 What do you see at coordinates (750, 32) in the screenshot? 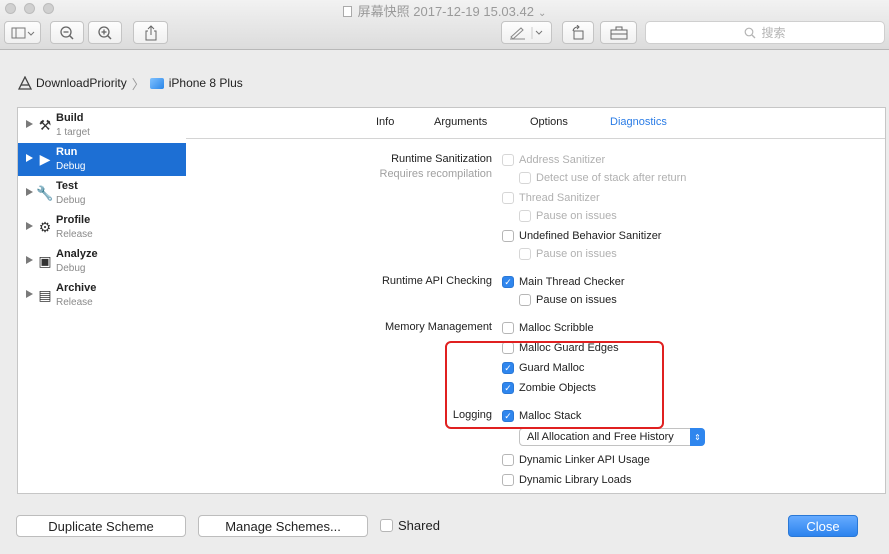
I see `search-icon` at bounding box center [750, 32].